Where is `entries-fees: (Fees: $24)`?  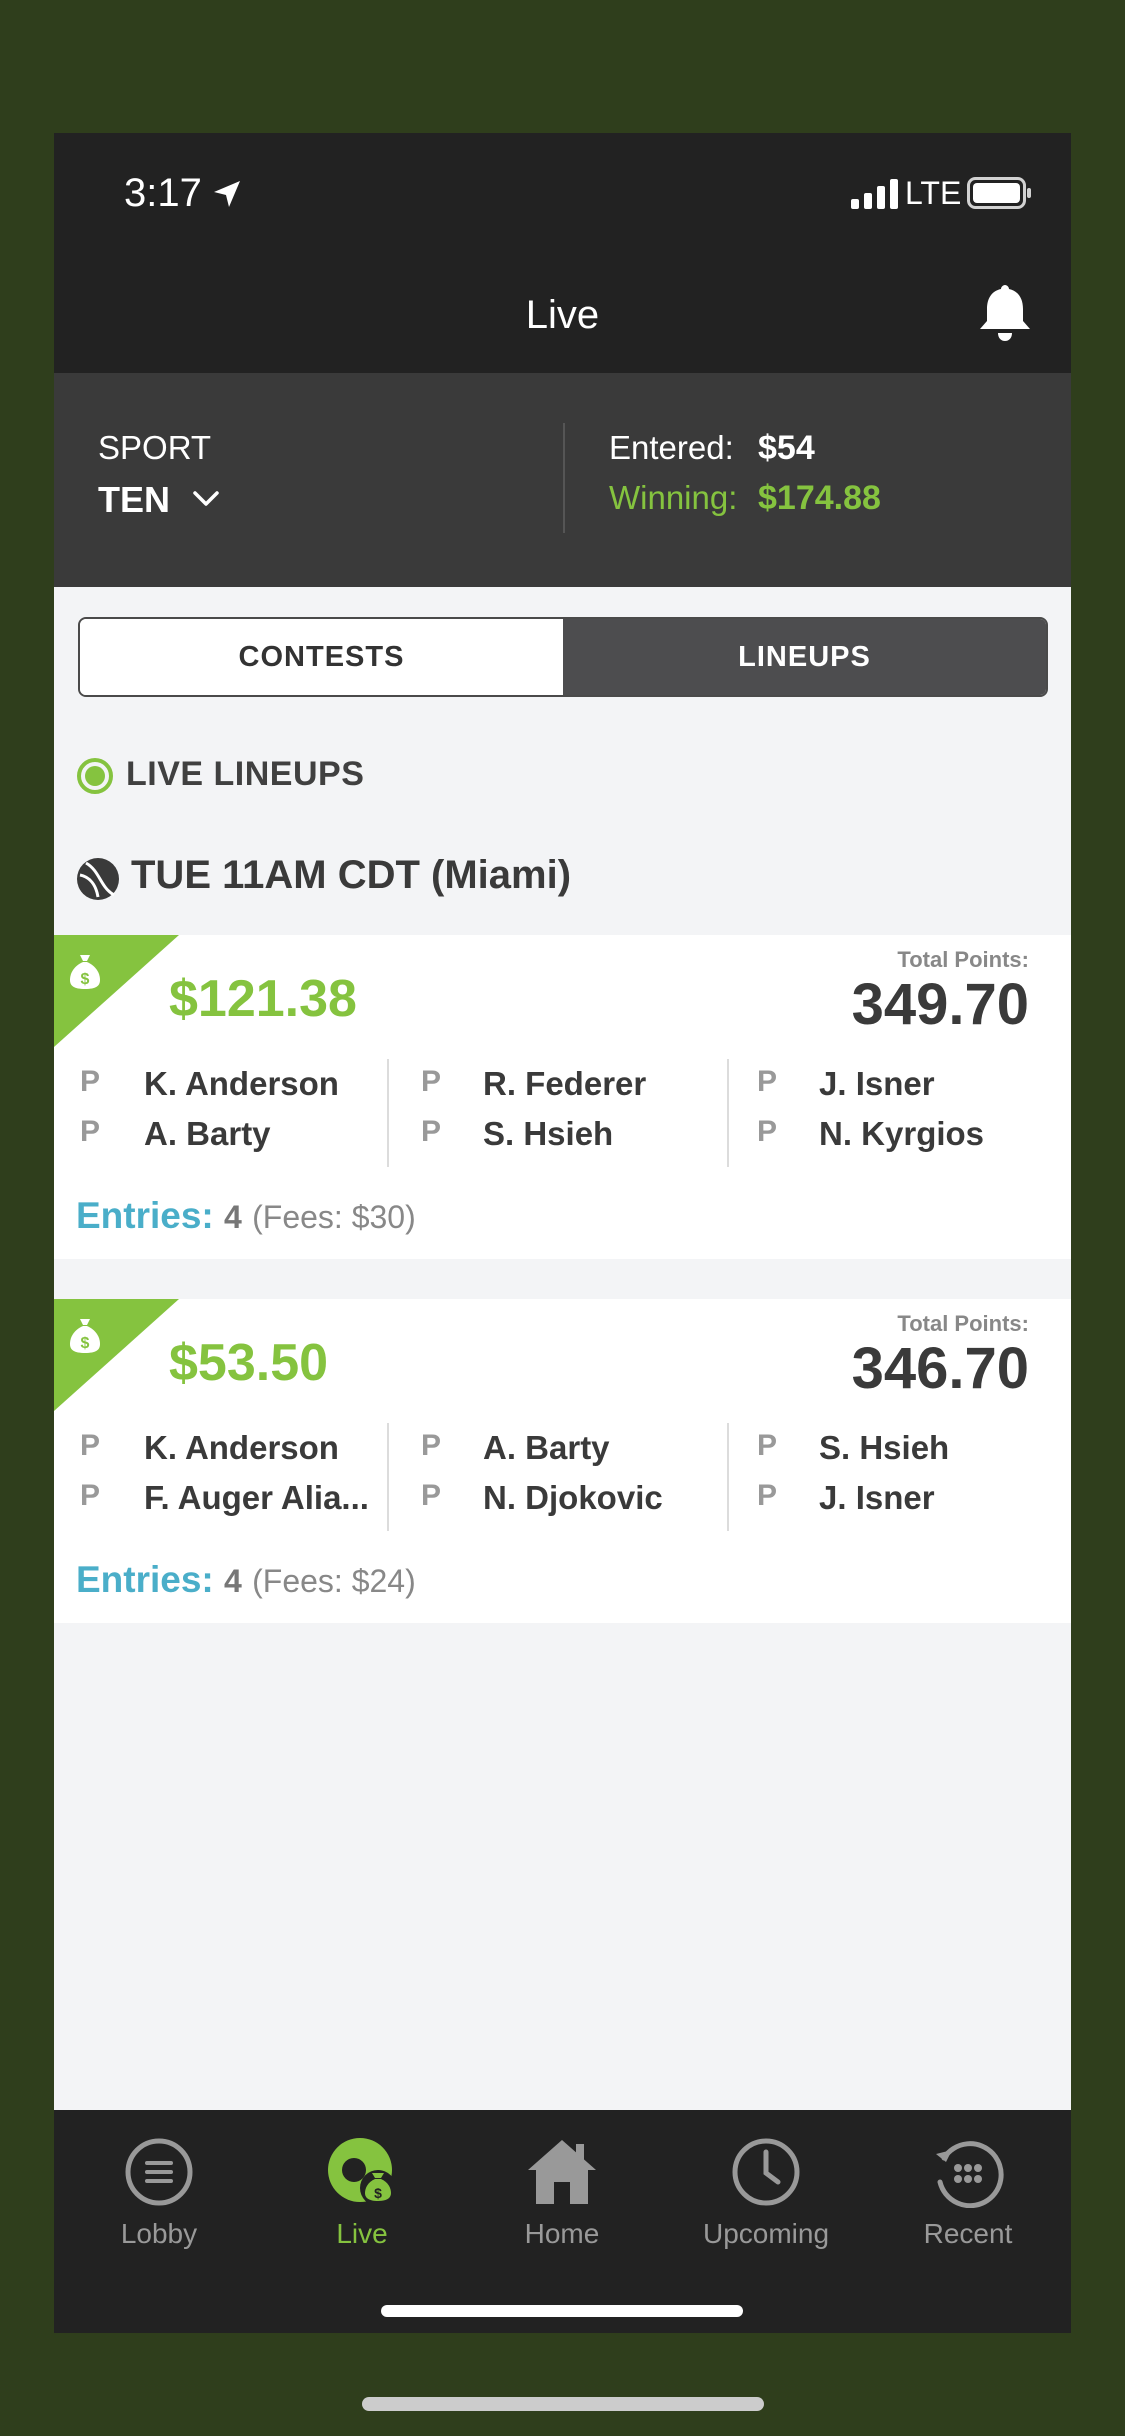 entries-fees: (Fees: $24) is located at coordinates (334, 1581).